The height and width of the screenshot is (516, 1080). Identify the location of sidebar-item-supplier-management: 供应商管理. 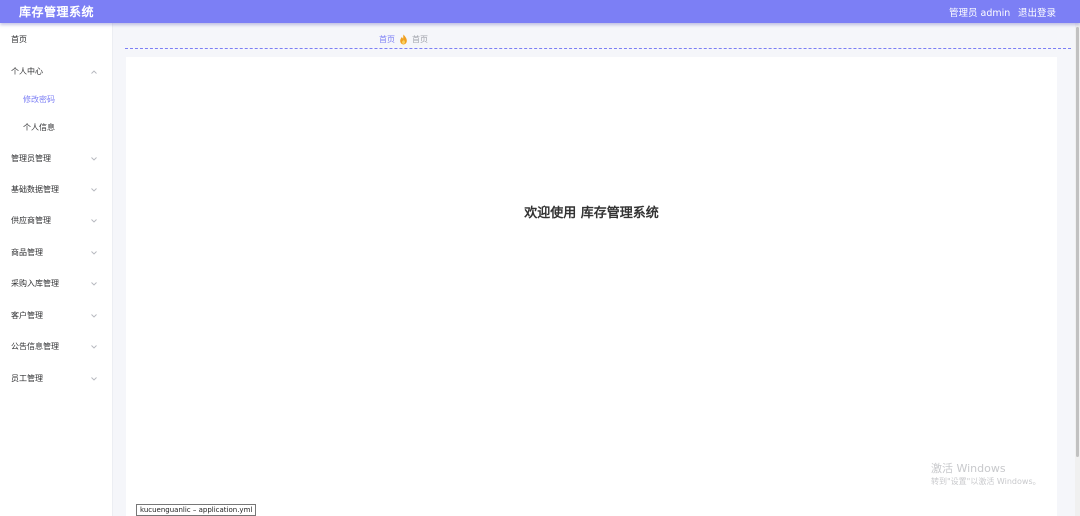
(58, 221).